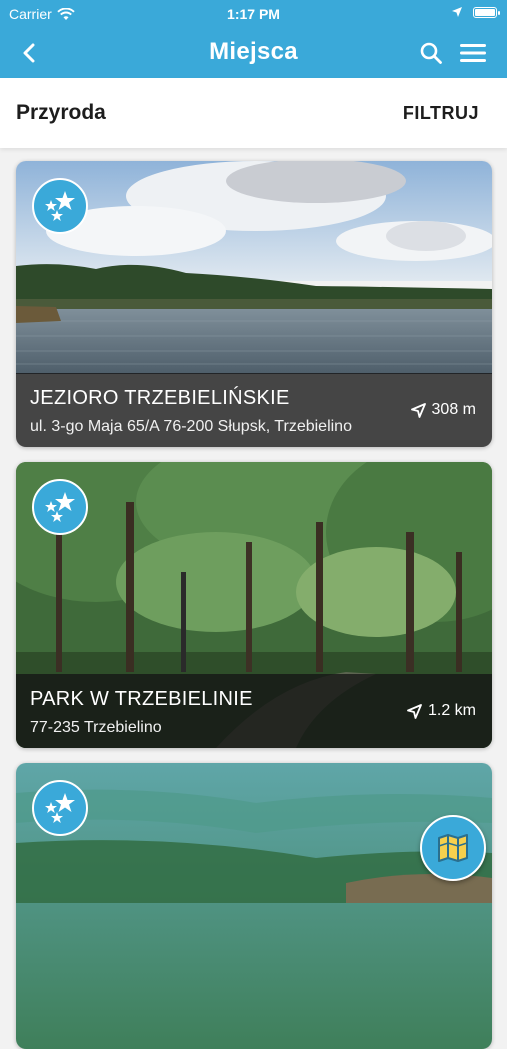  What do you see at coordinates (160, 398) in the screenshot?
I see `place-name: JEZIORO TRZEBIELIŃSKIE` at bounding box center [160, 398].